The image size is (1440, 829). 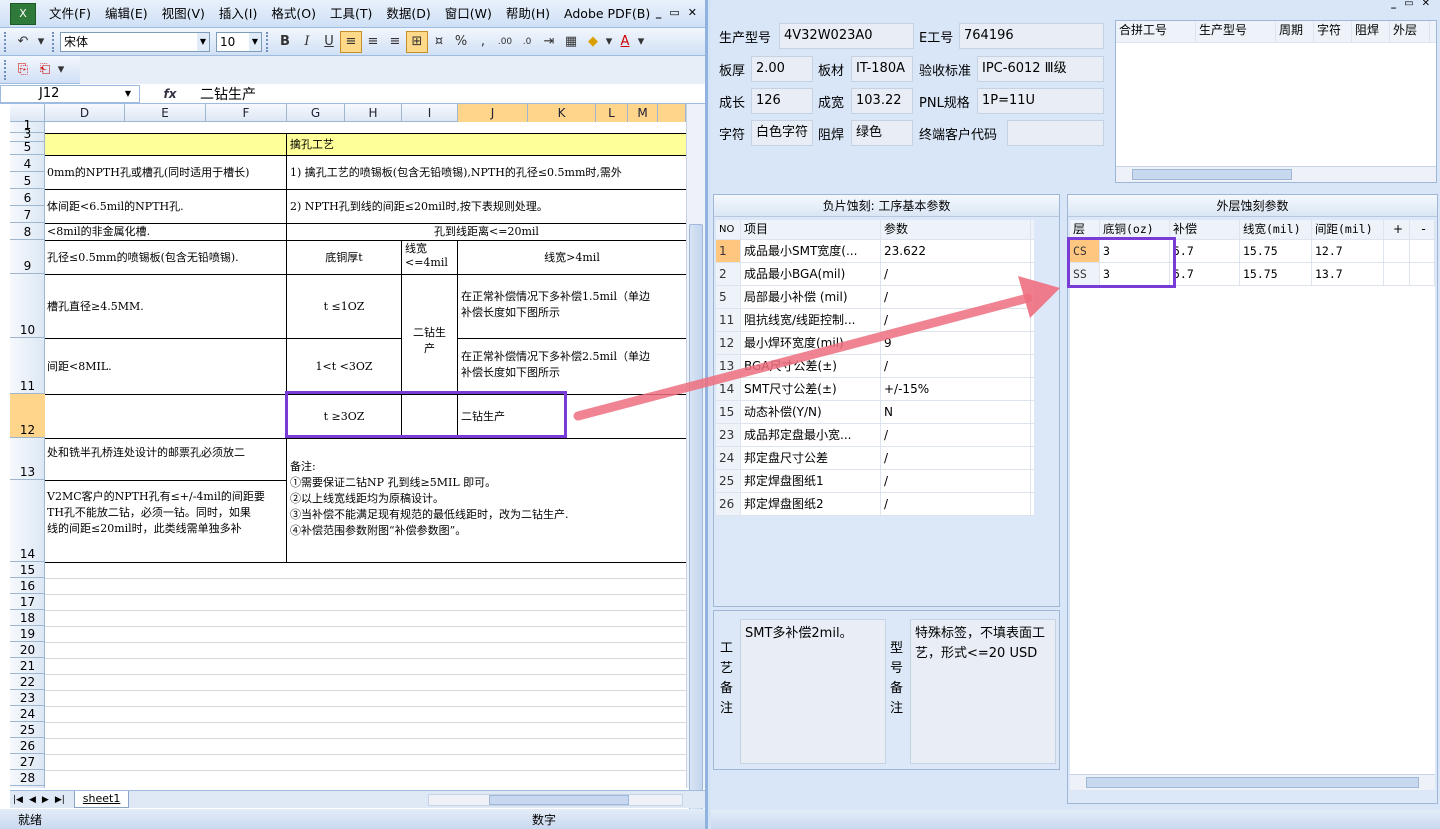 What do you see at coordinates (728, 251) in the screenshot?
I see `neg-no-cell: 1` at bounding box center [728, 251].